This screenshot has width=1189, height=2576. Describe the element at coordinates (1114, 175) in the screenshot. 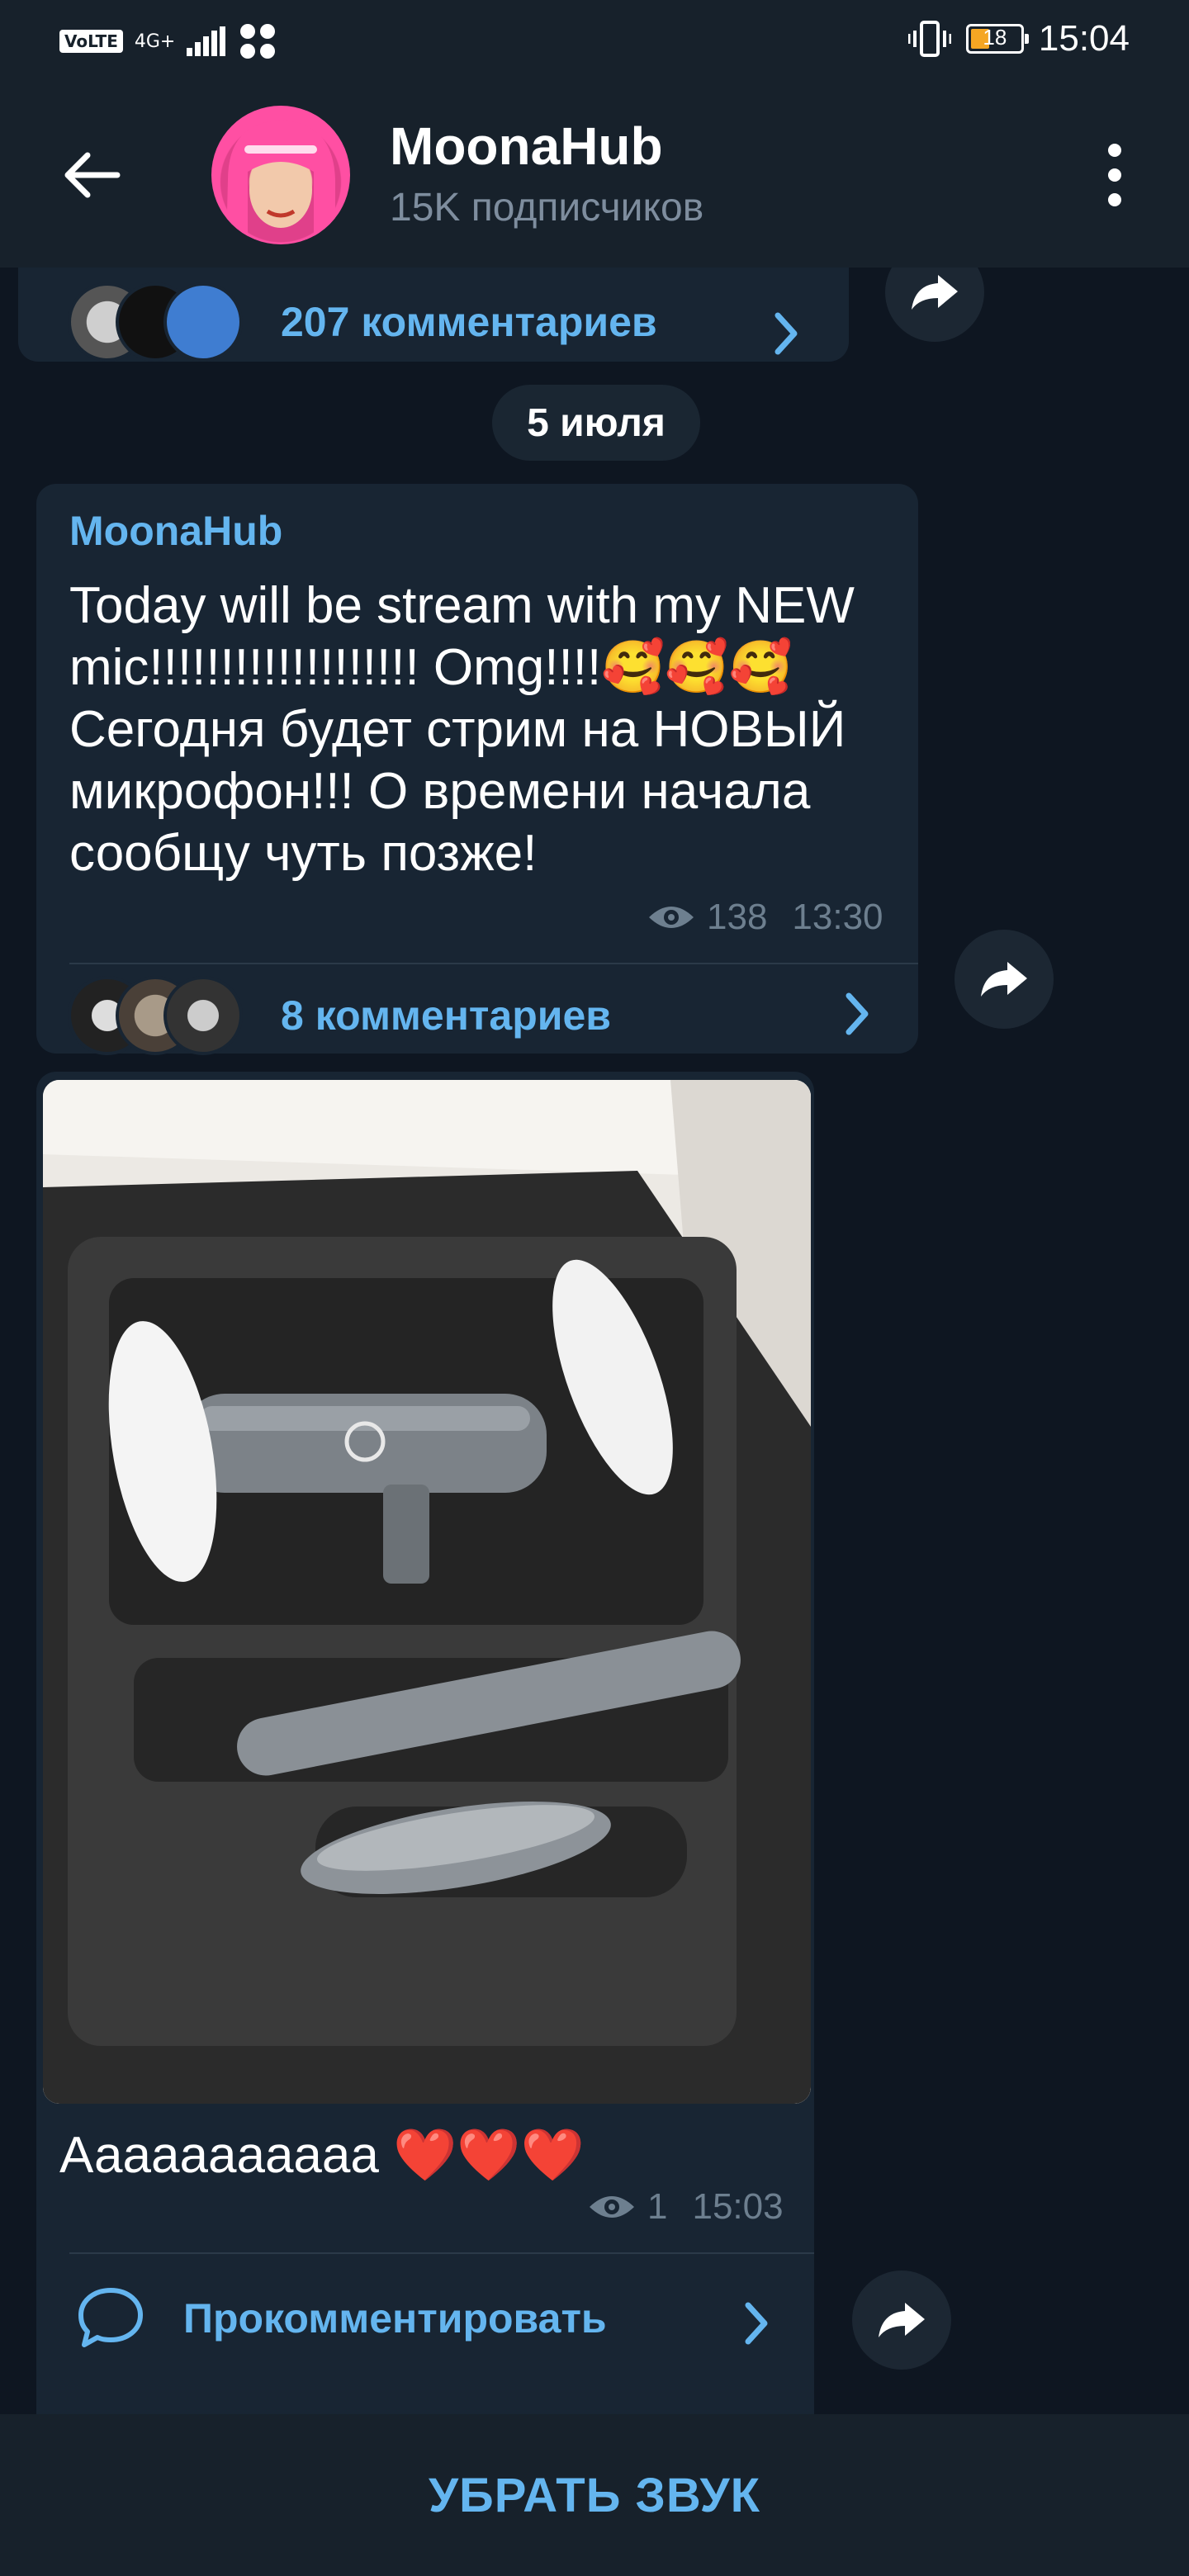

I see `more-menu-button` at that location.